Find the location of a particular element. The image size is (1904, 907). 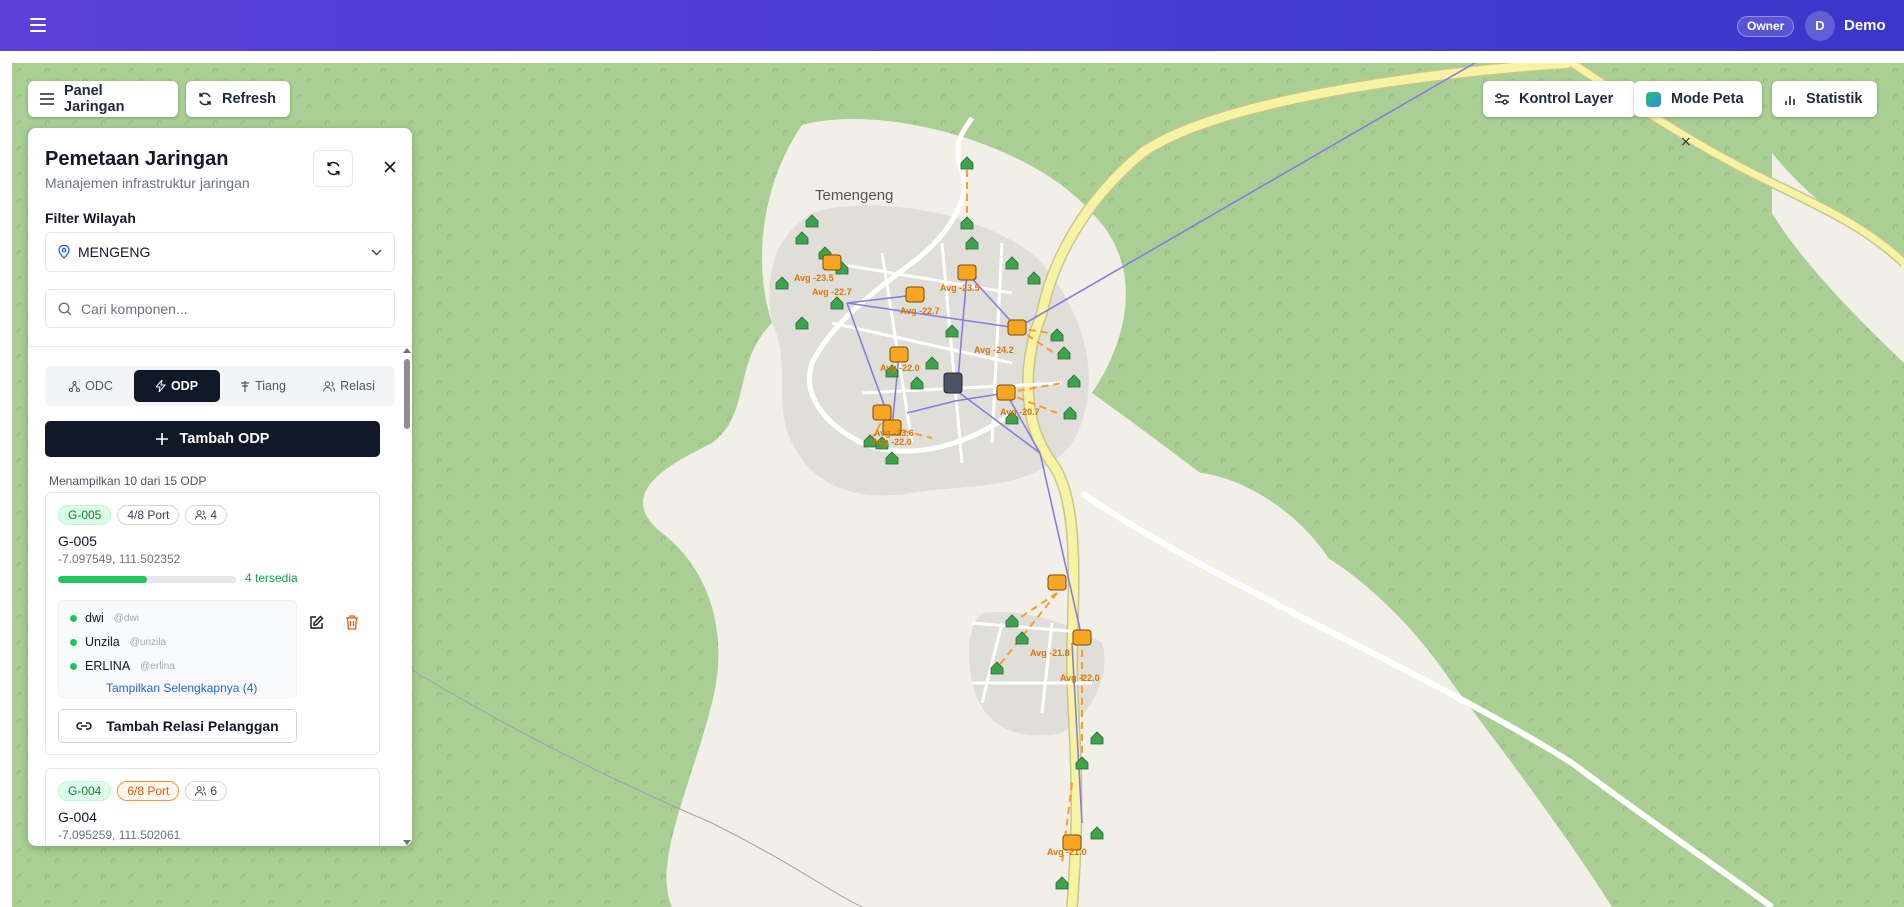

filter-label: Filter Wilayah is located at coordinates (90, 218).